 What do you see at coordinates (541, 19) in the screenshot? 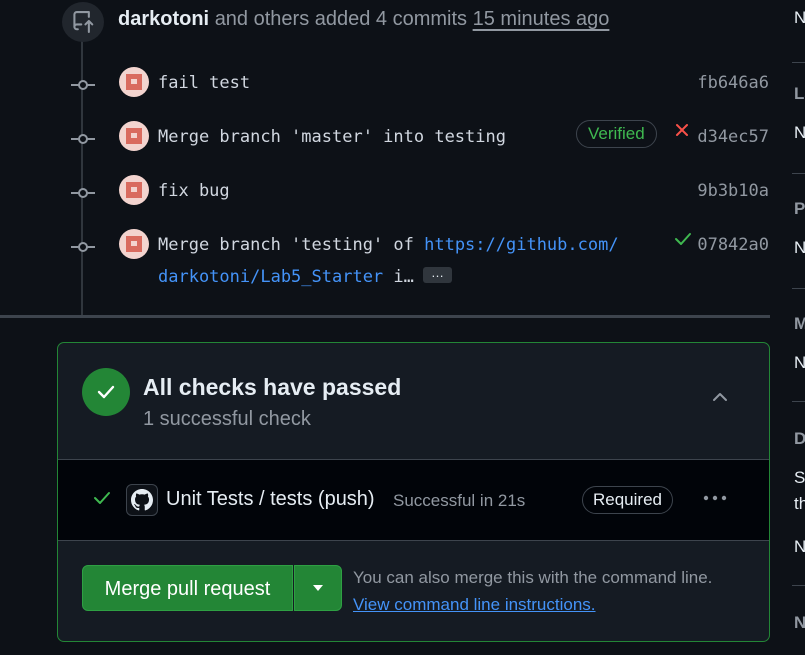
I see `event-time-link: 15 minutes ago` at bounding box center [541, 19].